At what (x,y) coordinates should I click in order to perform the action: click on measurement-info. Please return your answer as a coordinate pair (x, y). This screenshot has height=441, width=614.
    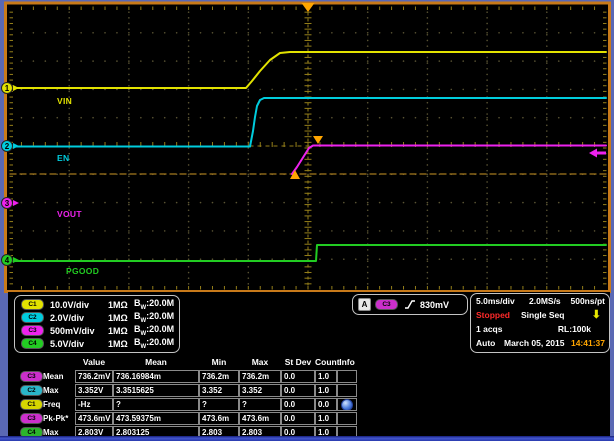
    Looking at the image, I should click on (347, 404).